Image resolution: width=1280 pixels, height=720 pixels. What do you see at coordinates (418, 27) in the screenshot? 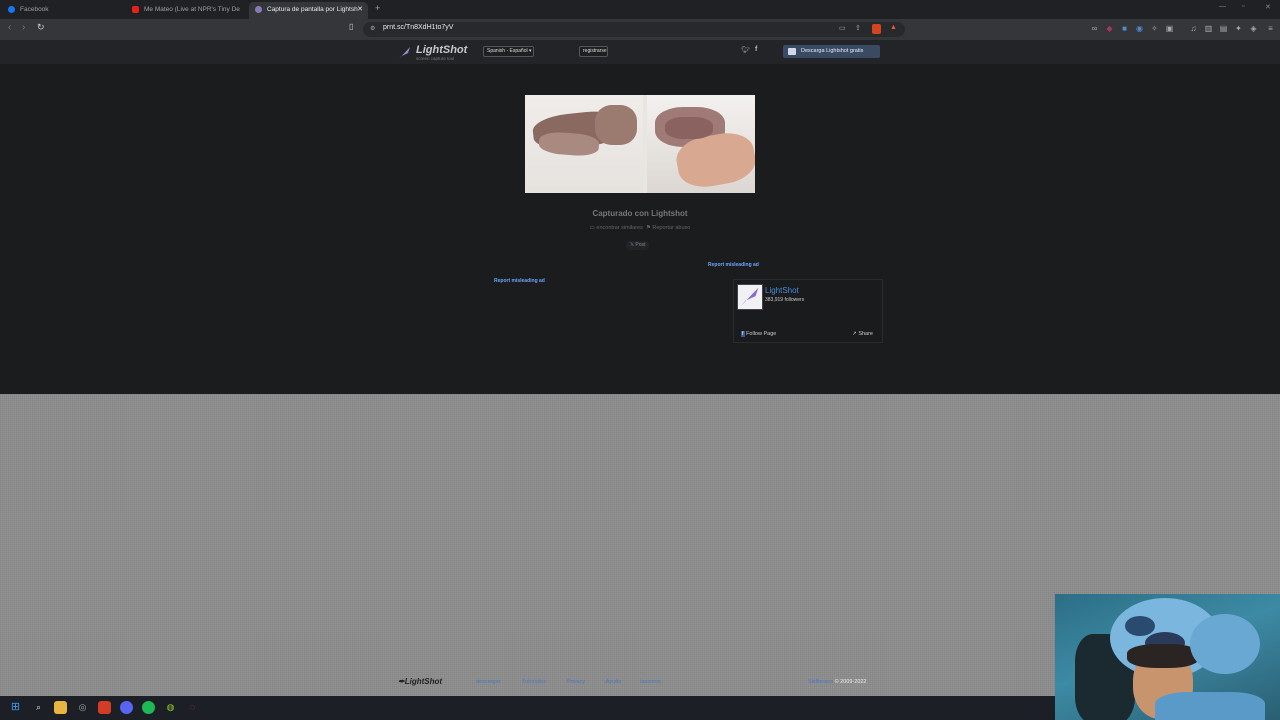
I see `url-text: prnt.sc/Tn8XdH1to7yV` at bounding box center [418, 27].